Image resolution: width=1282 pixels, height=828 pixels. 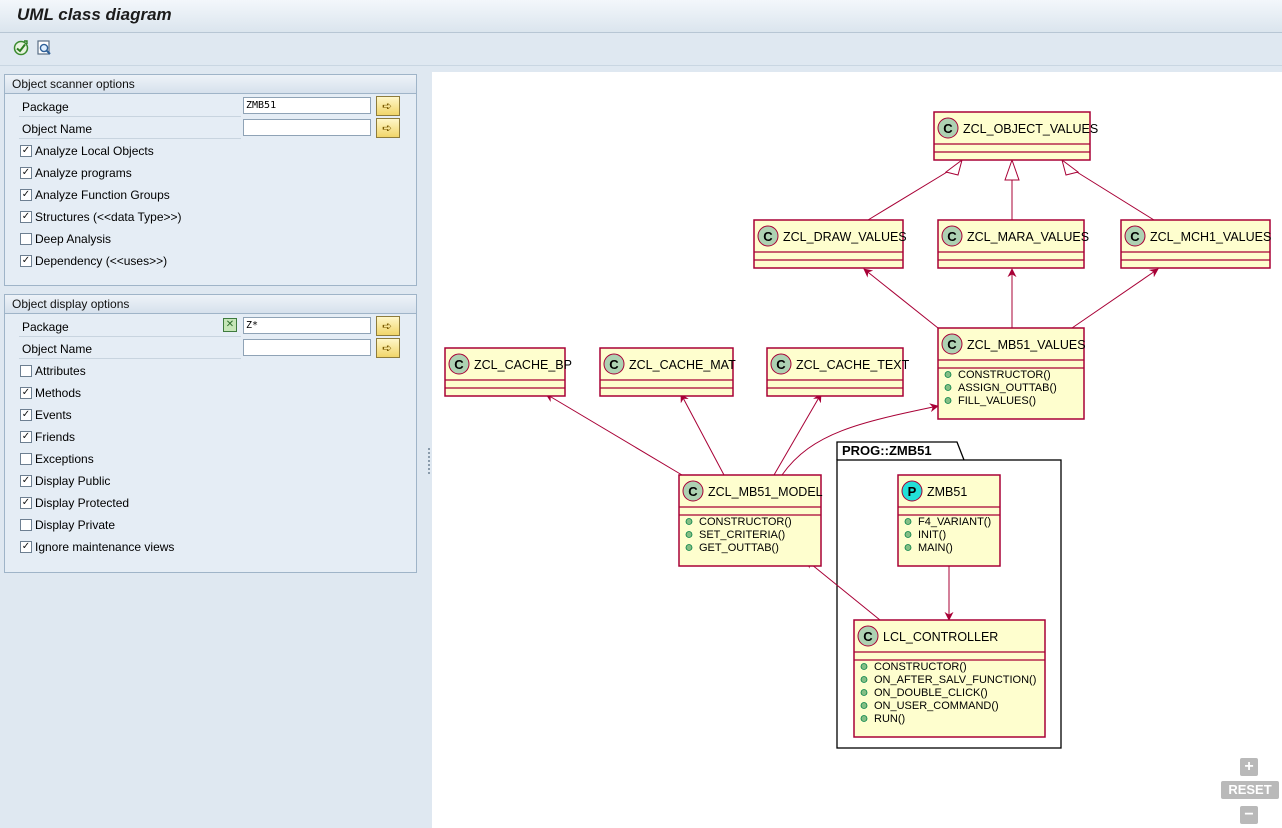 What do you see at coordinates (947, 492) in the screenshot?
I see `class-name: ZMB51` at bounding box center [947, 492].